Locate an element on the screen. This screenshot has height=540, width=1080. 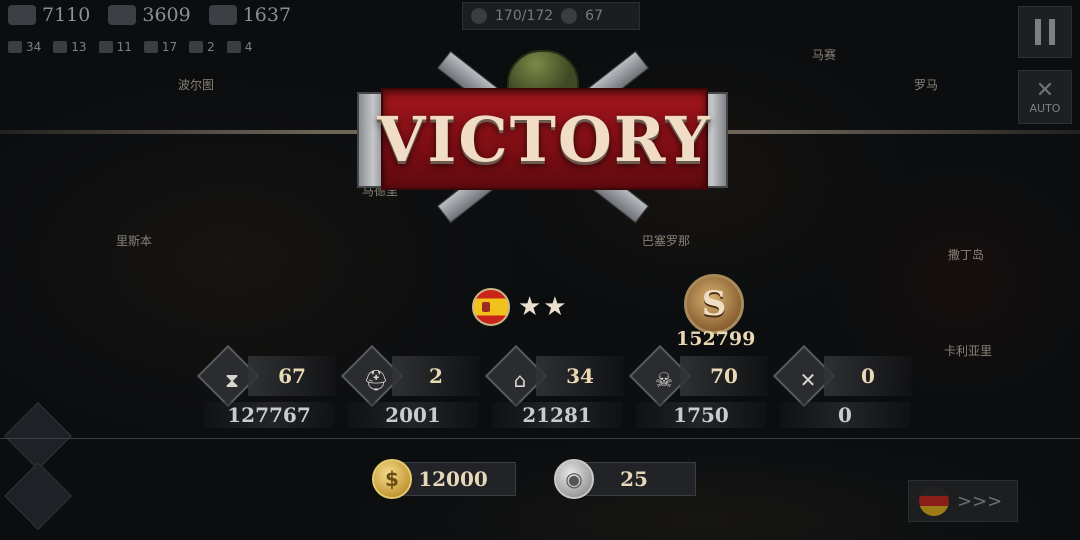
stat-cities: ⌂ 34 21281 is located at coordinates (562, 387).